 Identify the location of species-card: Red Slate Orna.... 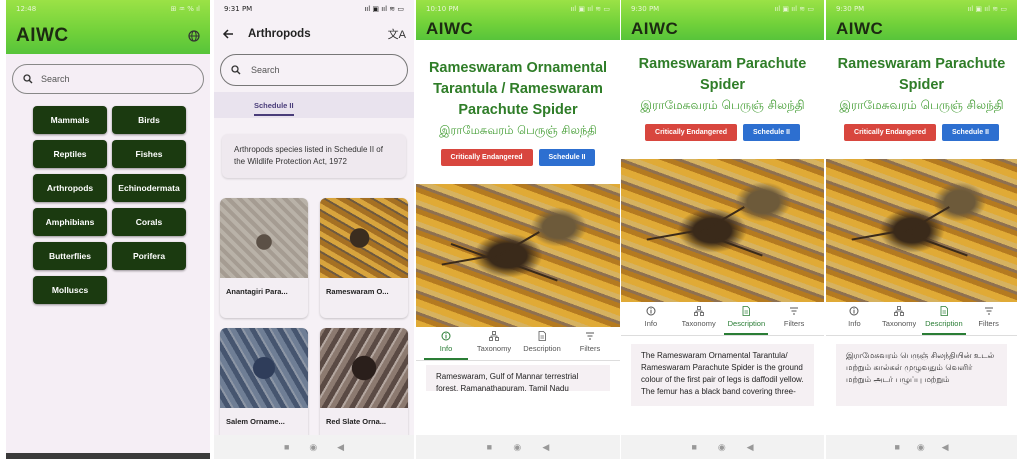
(364, 388).